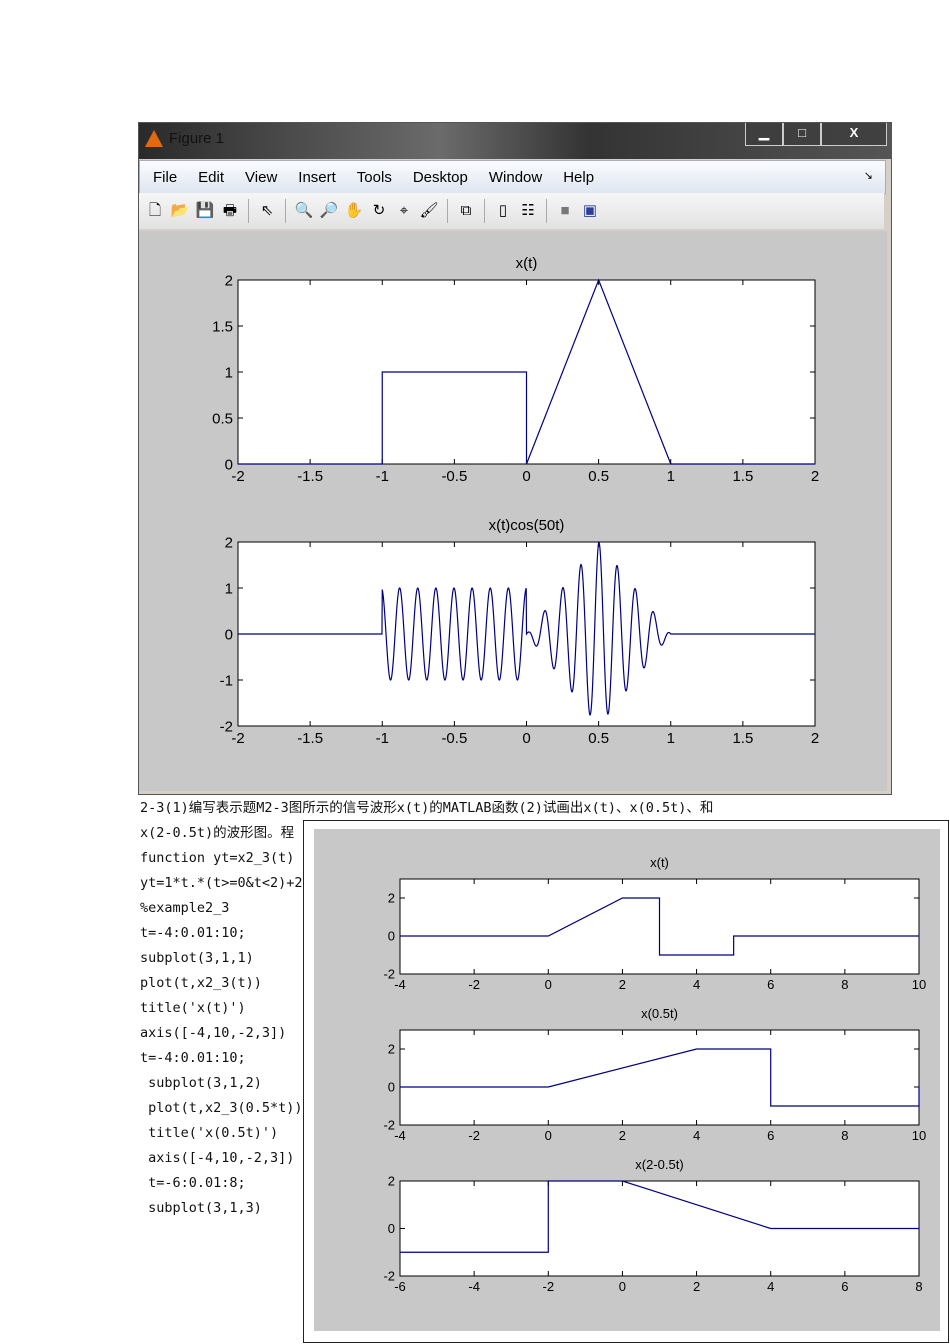  I want to click on chart-title: x(t)cos(50t), so click(527, 525).